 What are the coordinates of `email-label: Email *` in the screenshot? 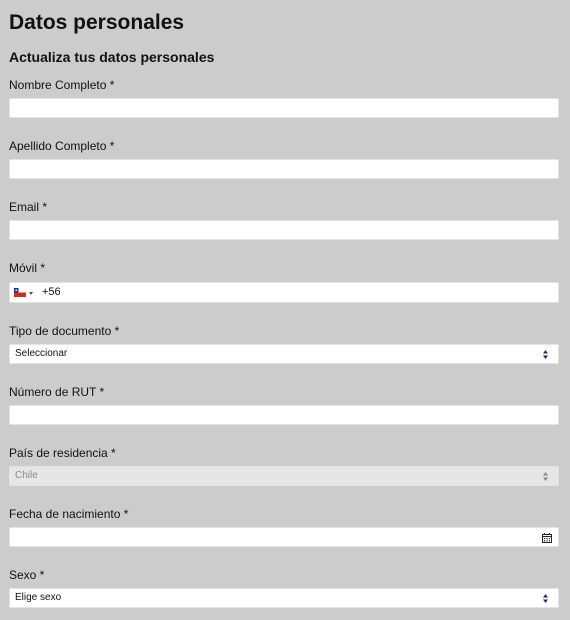 It's located at (28, 207).